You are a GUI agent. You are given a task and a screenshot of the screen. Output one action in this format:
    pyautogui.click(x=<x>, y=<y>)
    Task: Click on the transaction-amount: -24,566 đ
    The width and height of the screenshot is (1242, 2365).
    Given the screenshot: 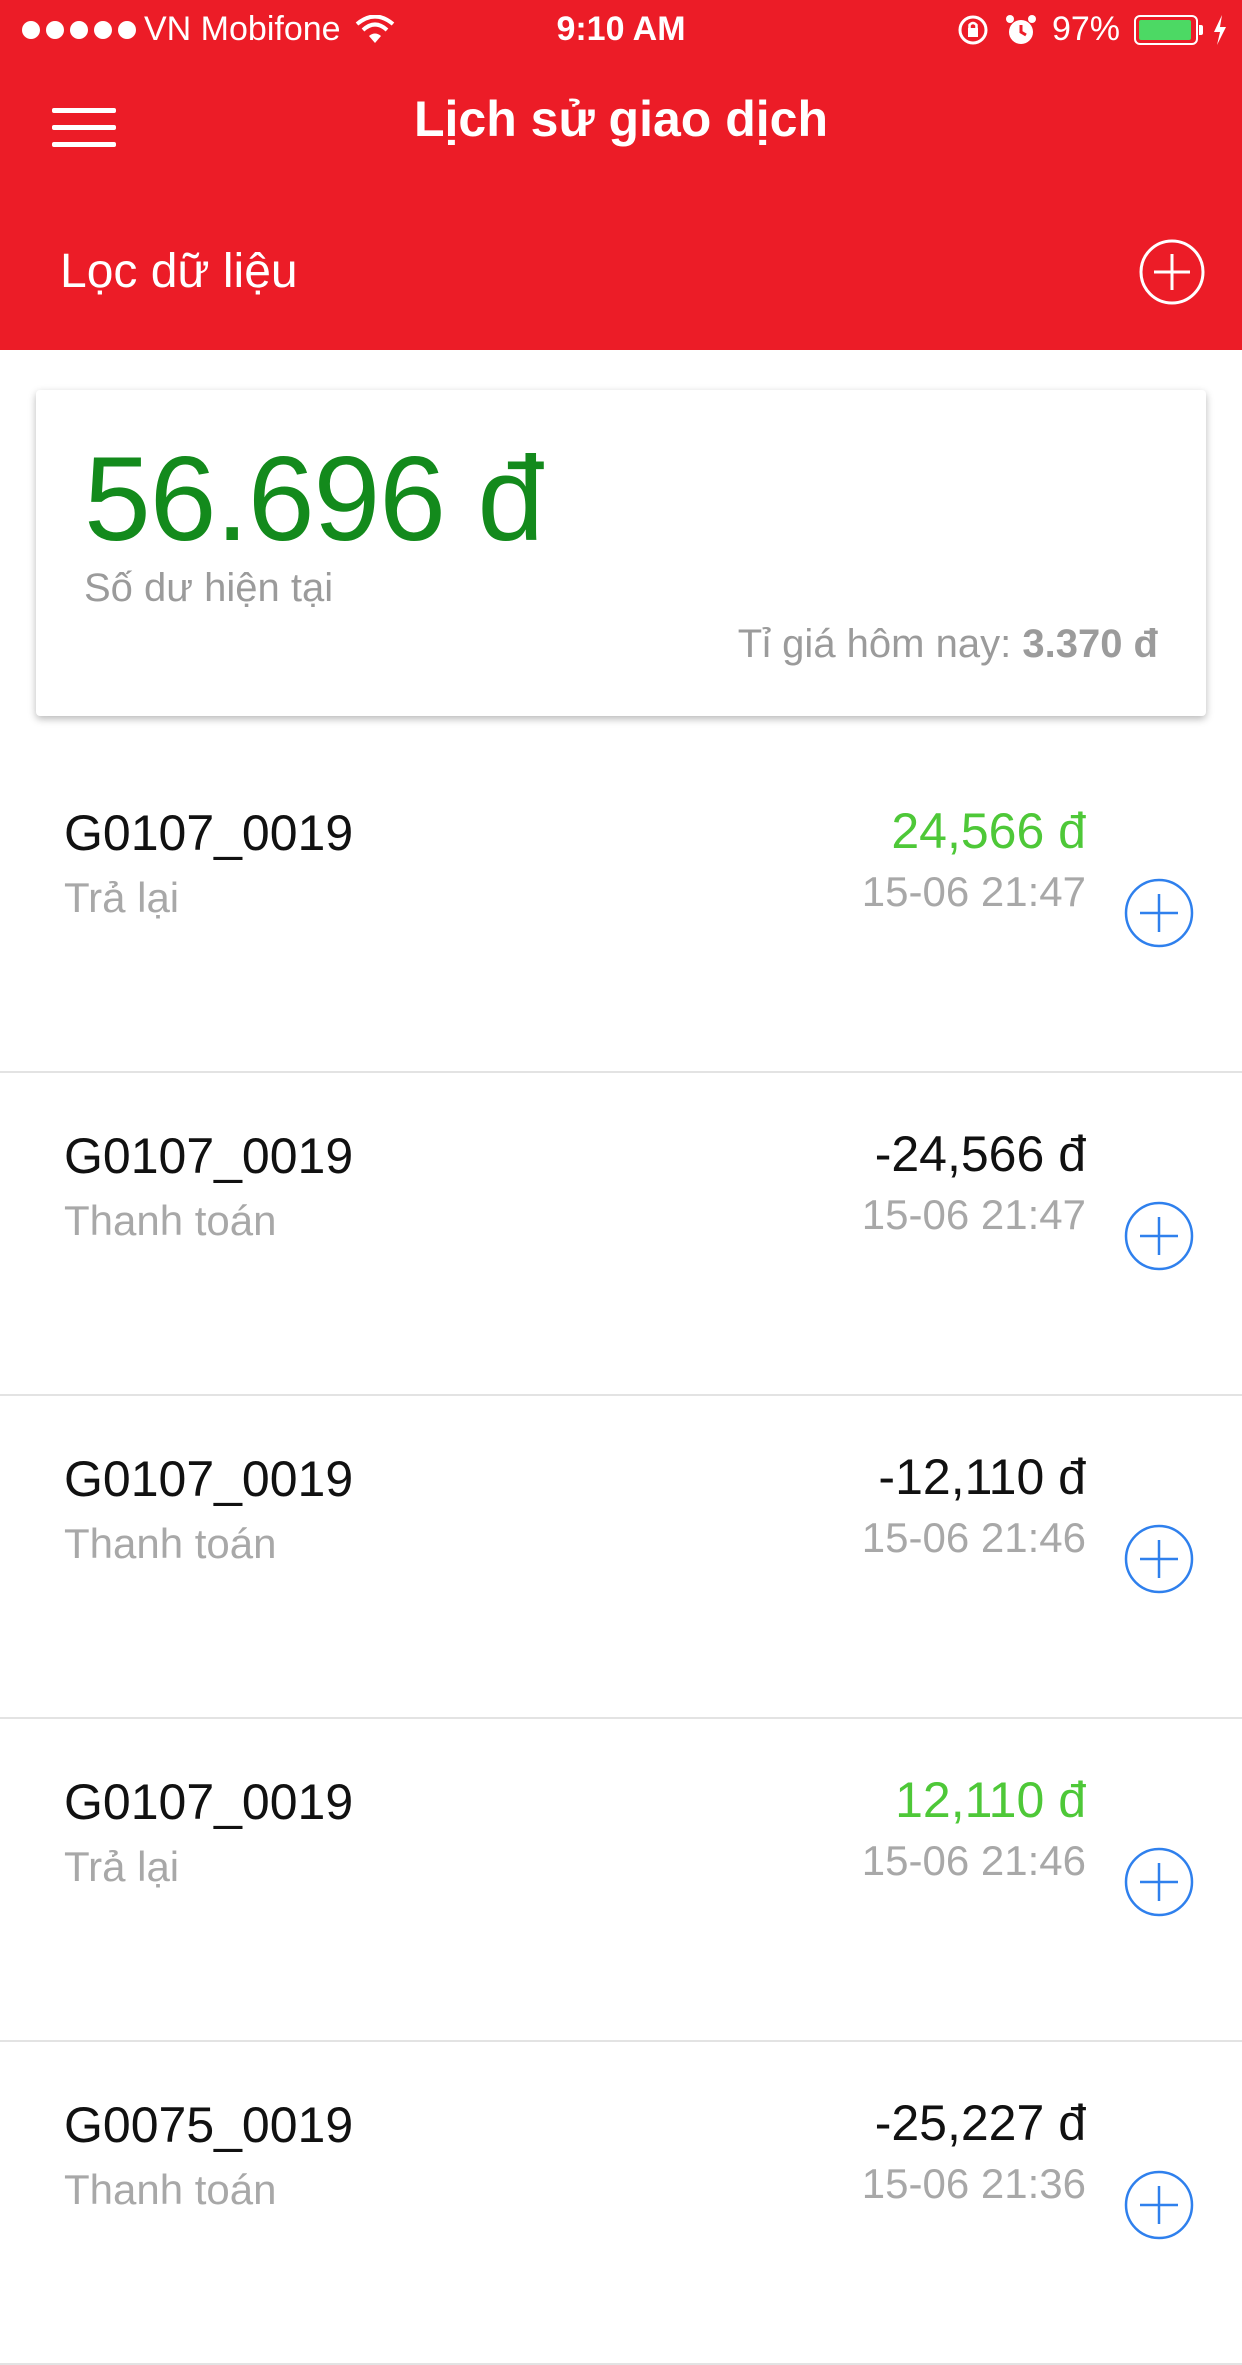 What is the action you would take?
    pyautogui.click(x=980, y=1154)
    